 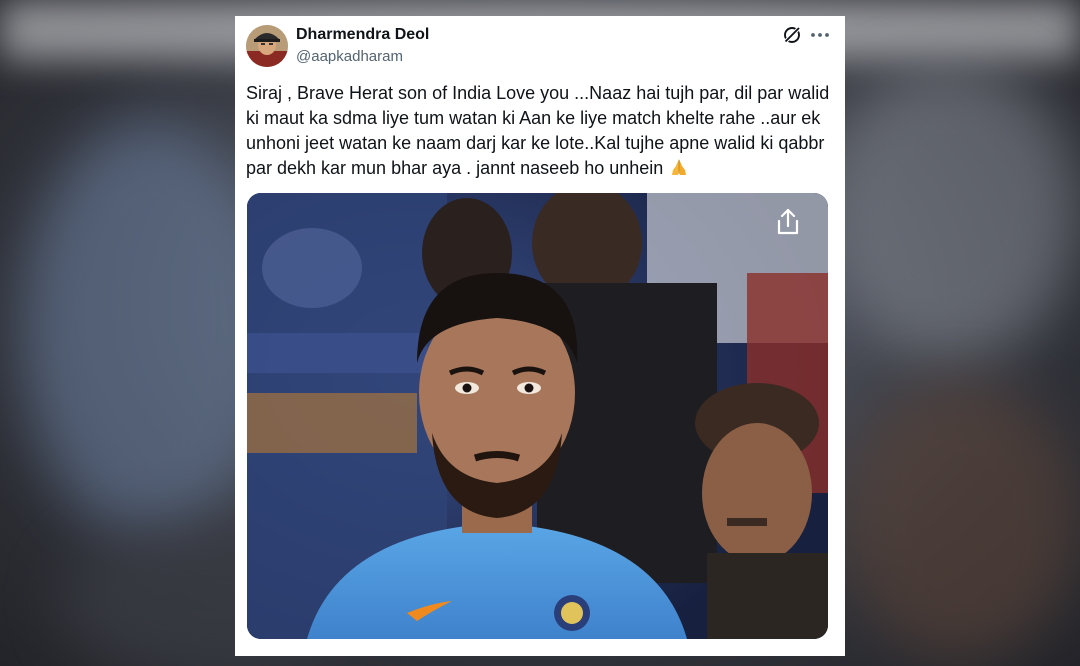 What do you see at coordinates (362, 35) in the screenshot?
I see `author-display-name: Dharmendra Deol` at bounding box center [362, 35].